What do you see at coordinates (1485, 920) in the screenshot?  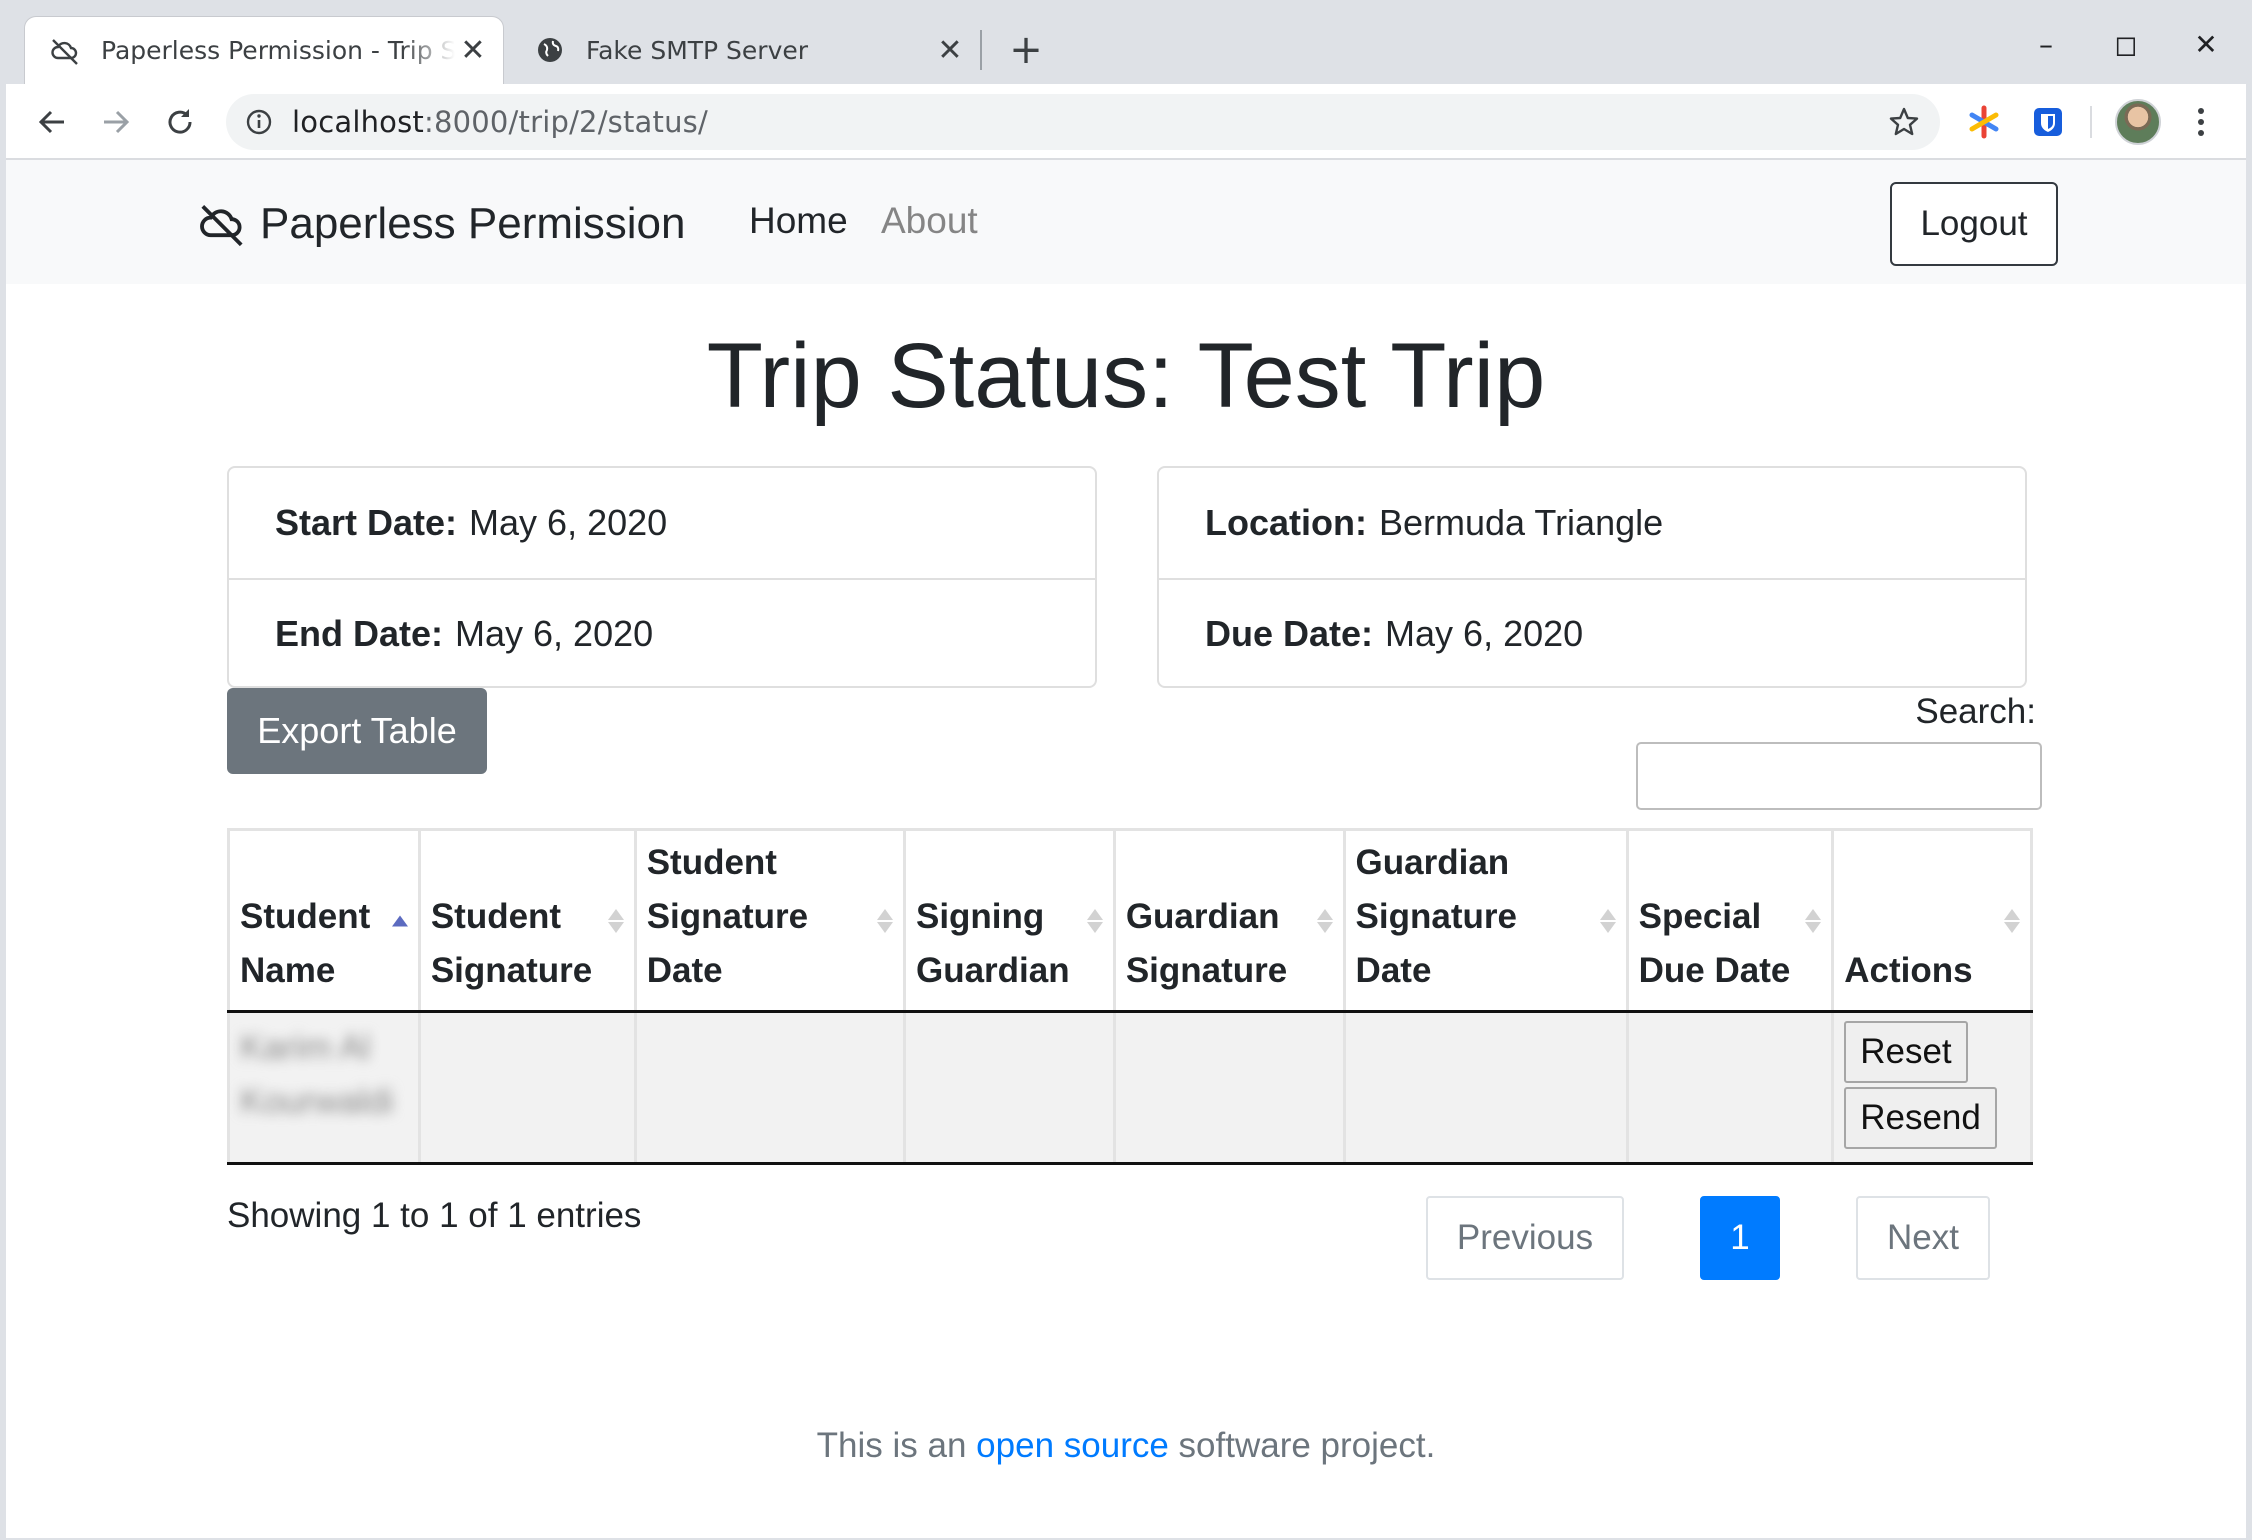 I see `column-header-guardian-signature-date: Guardian Signature Date` at bounding box center [1485, 920].